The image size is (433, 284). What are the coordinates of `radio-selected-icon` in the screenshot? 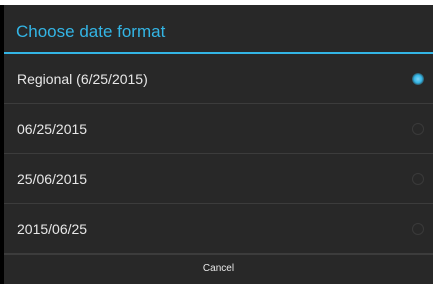 It's located at (418, 79).